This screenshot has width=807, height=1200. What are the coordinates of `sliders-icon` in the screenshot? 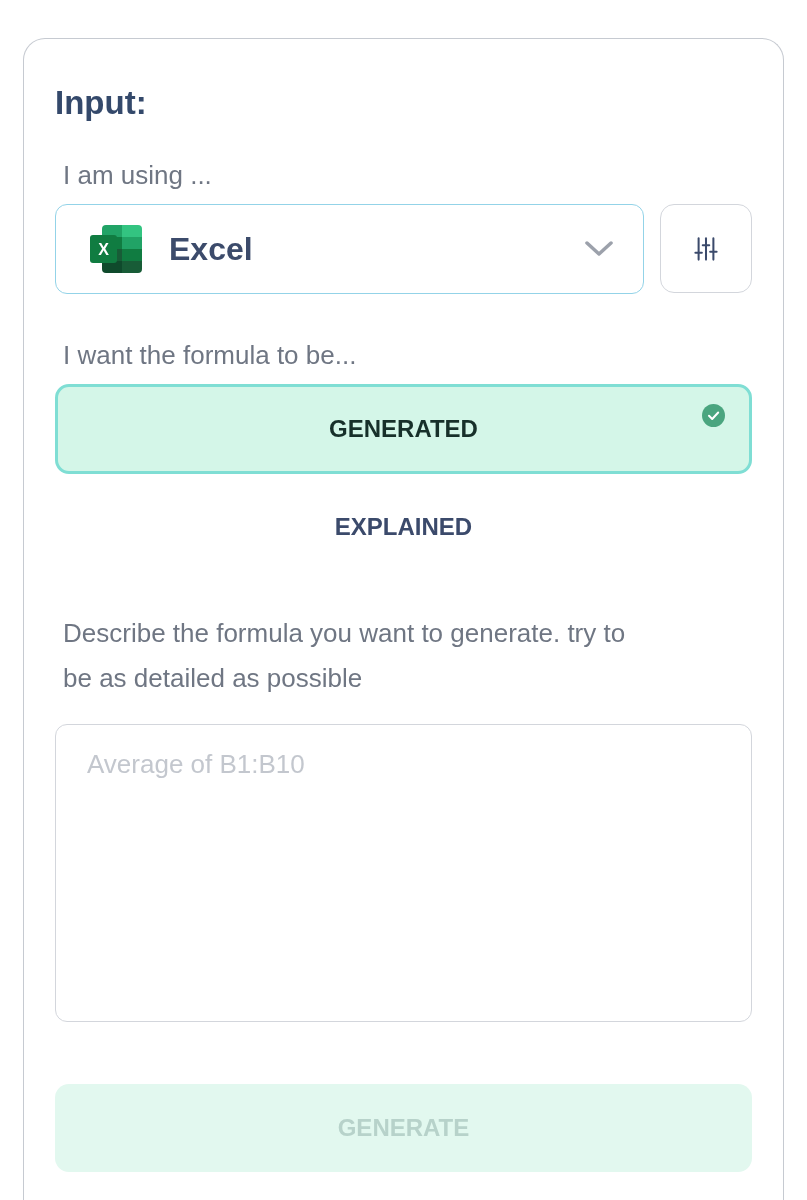 It's located at (706, 248).